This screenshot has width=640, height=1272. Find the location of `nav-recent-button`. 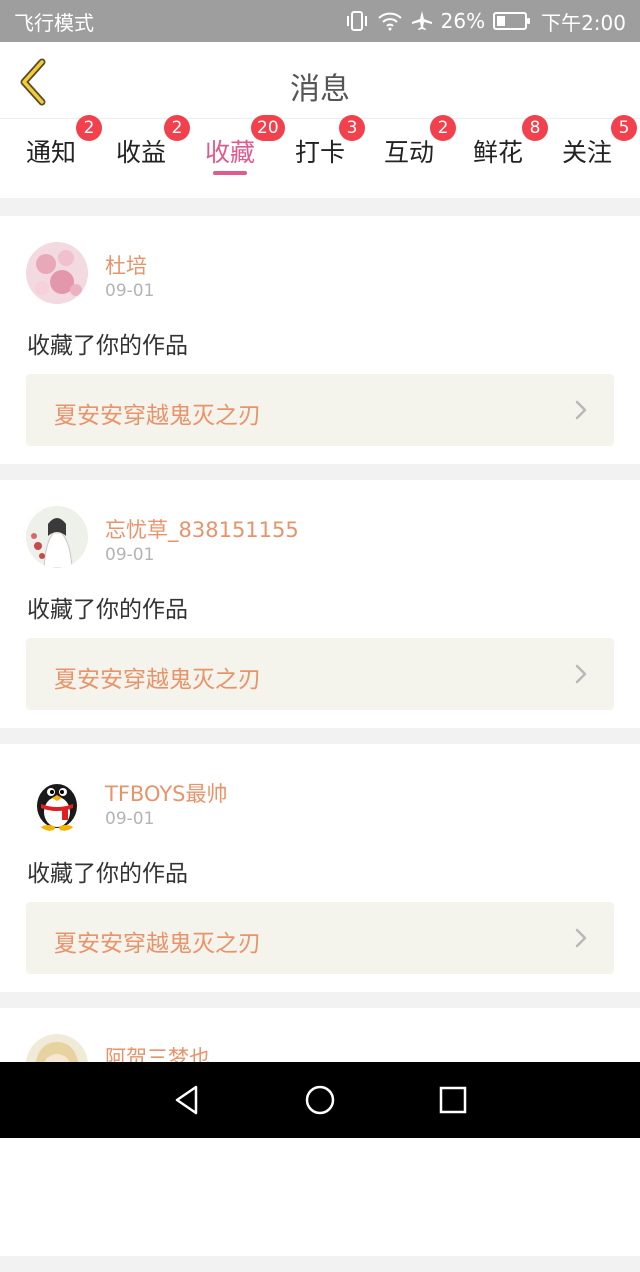

nav-recent-button is located at coordinates (453, 1100).